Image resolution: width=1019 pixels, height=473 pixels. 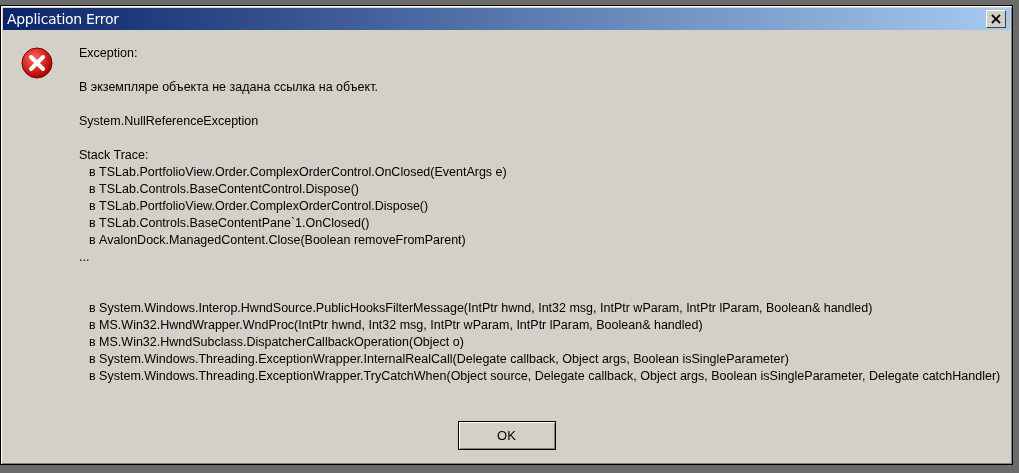 What do you see at coordinates (545, 376) in the screenshot?
I see `stack-trace-line: в System.Windows.Threading.ExceptionWrapper.TryCatchWhen(Object source, Delegate callback, Object args, Boolean isSingleParameter, Delegate catchHandler)` at bounding box center [545, 376].